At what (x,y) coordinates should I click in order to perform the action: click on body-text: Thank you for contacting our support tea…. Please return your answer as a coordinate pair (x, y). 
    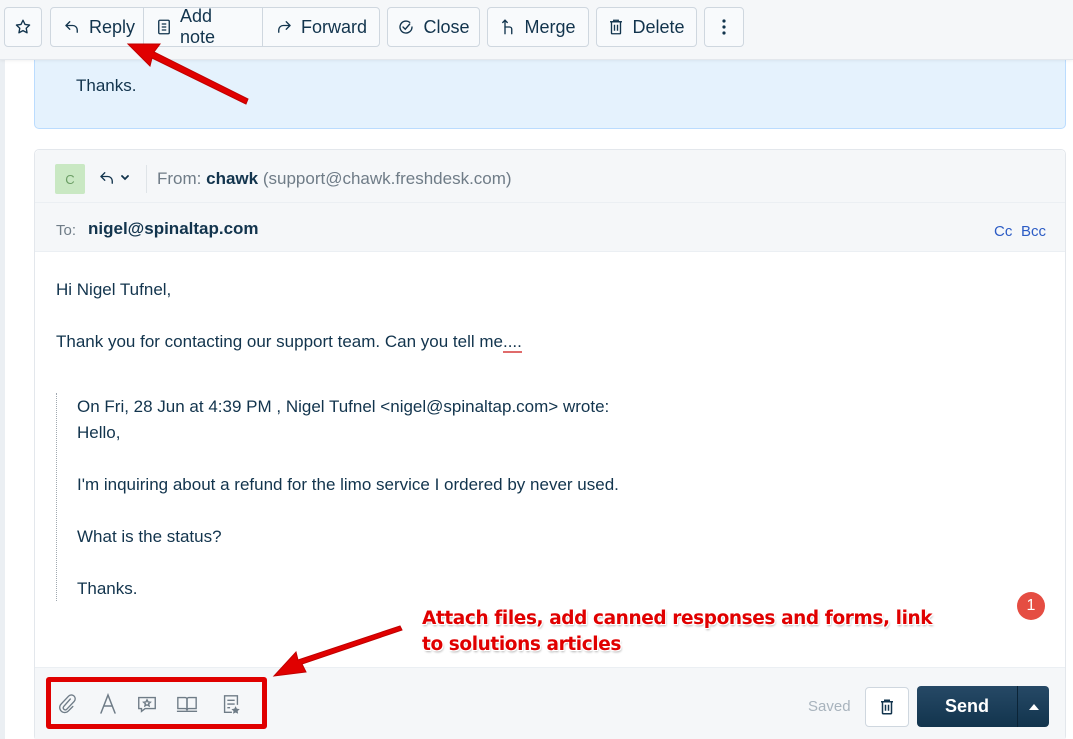
    Looking at the image, I should click on (279, 341).